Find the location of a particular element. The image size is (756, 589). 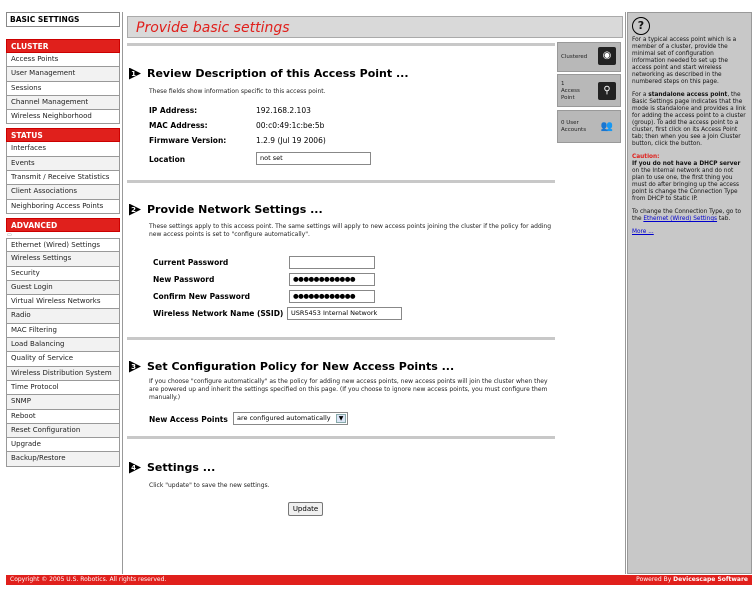

nav-item-wds: Wireless Distribution System is located at coordinates (63, 373).